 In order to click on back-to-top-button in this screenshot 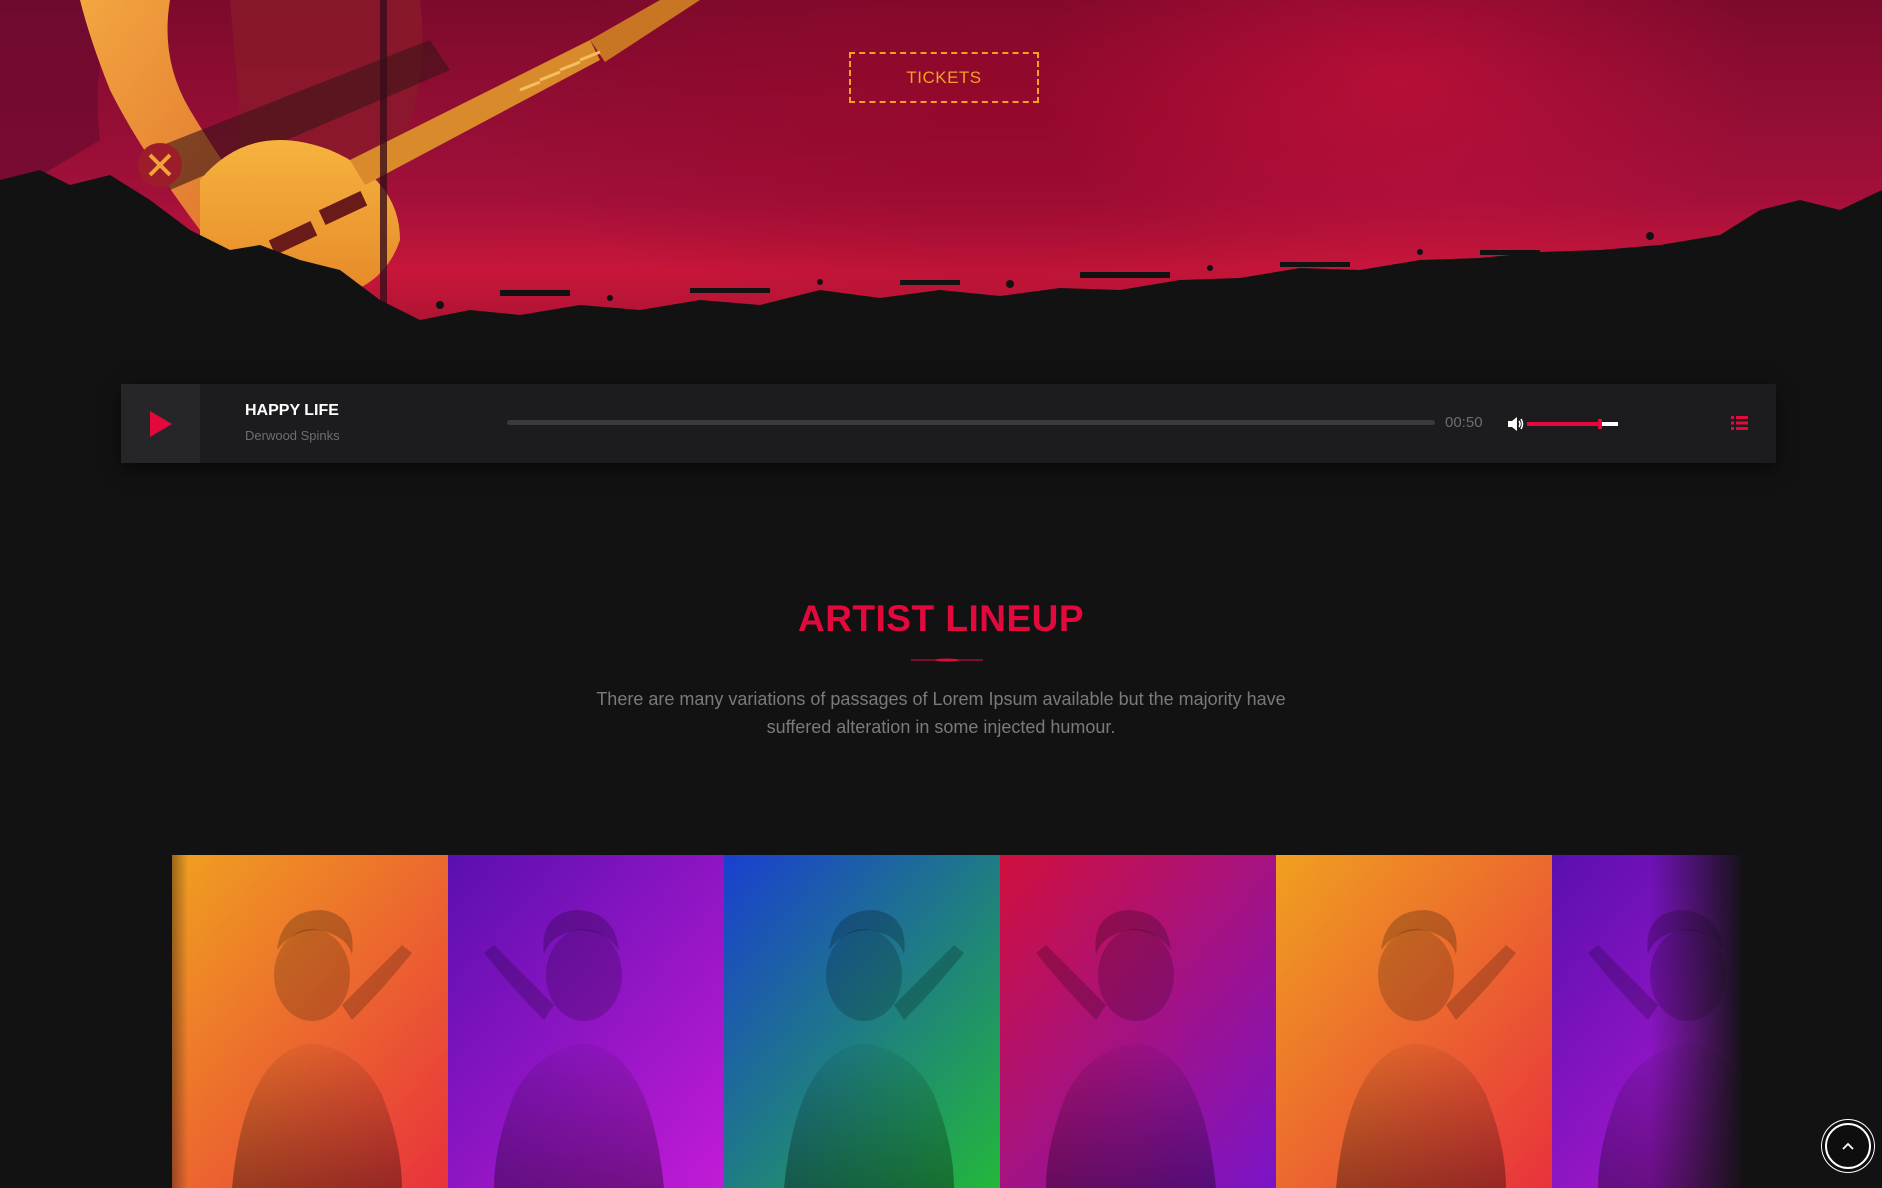, I will do `click(1848, 1146)`.